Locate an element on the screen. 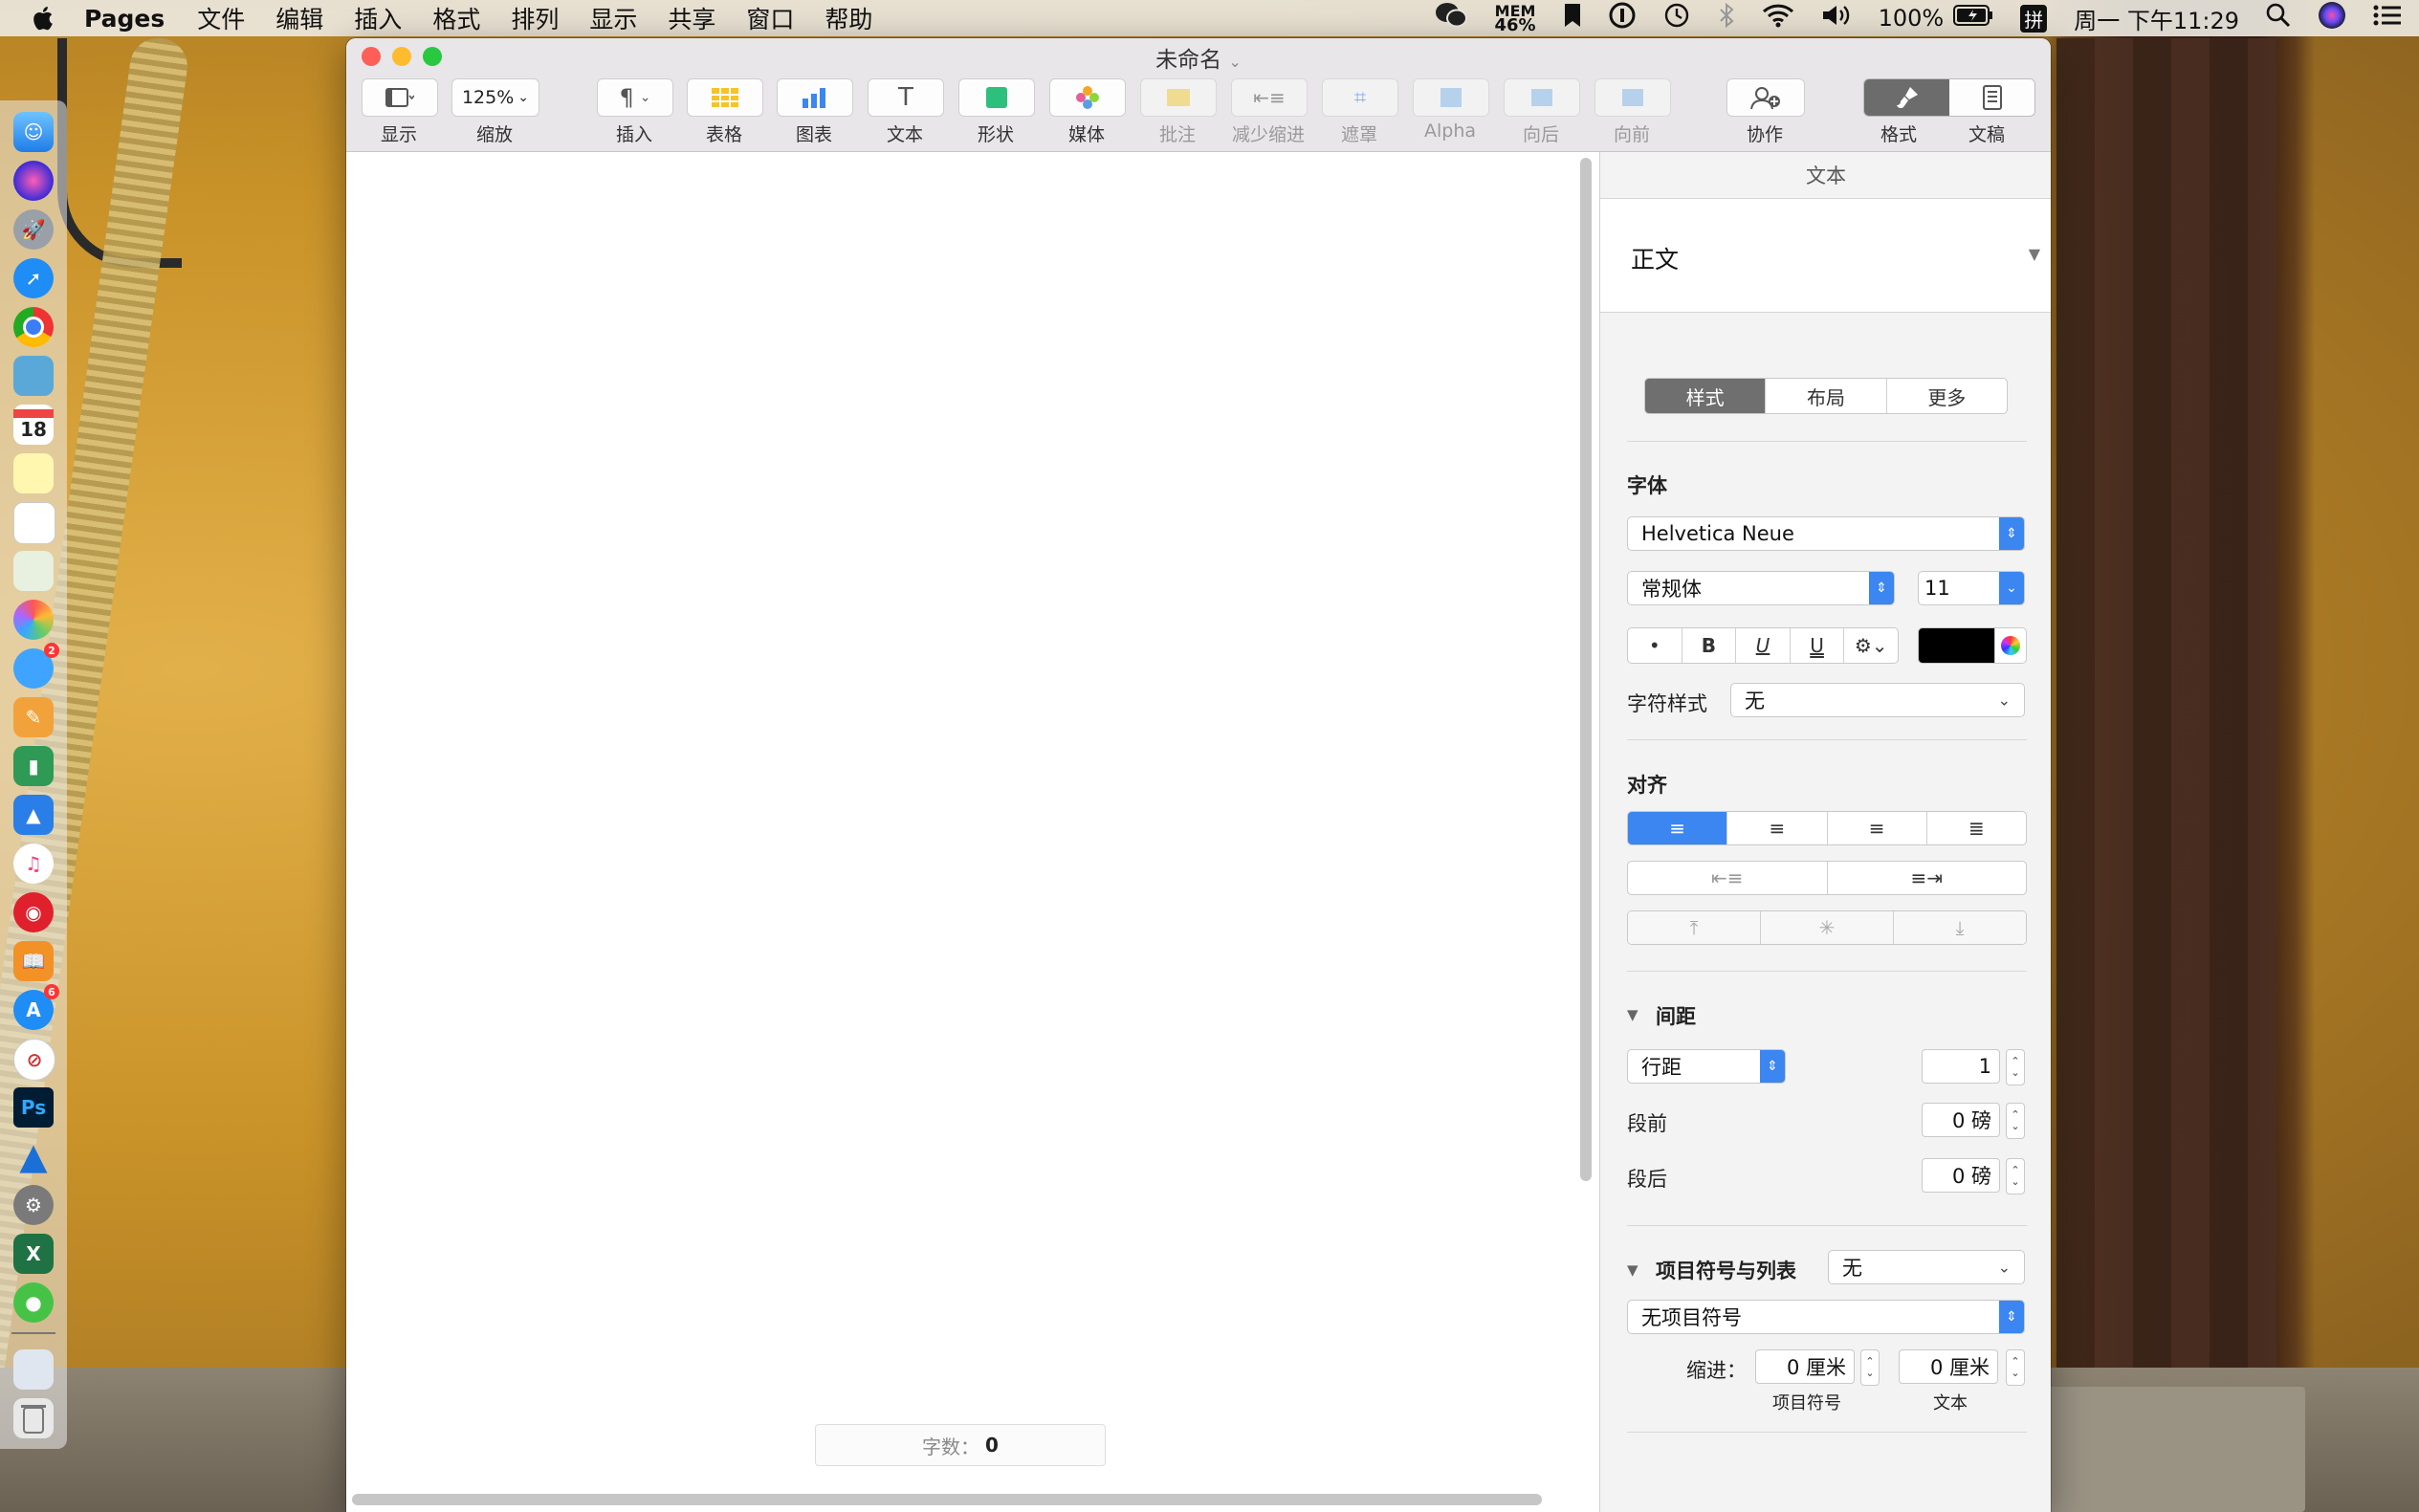 Image resolution: width=2419 pixels, height=1512 pixels. reminders-icon is located at coordinates (34, 523).